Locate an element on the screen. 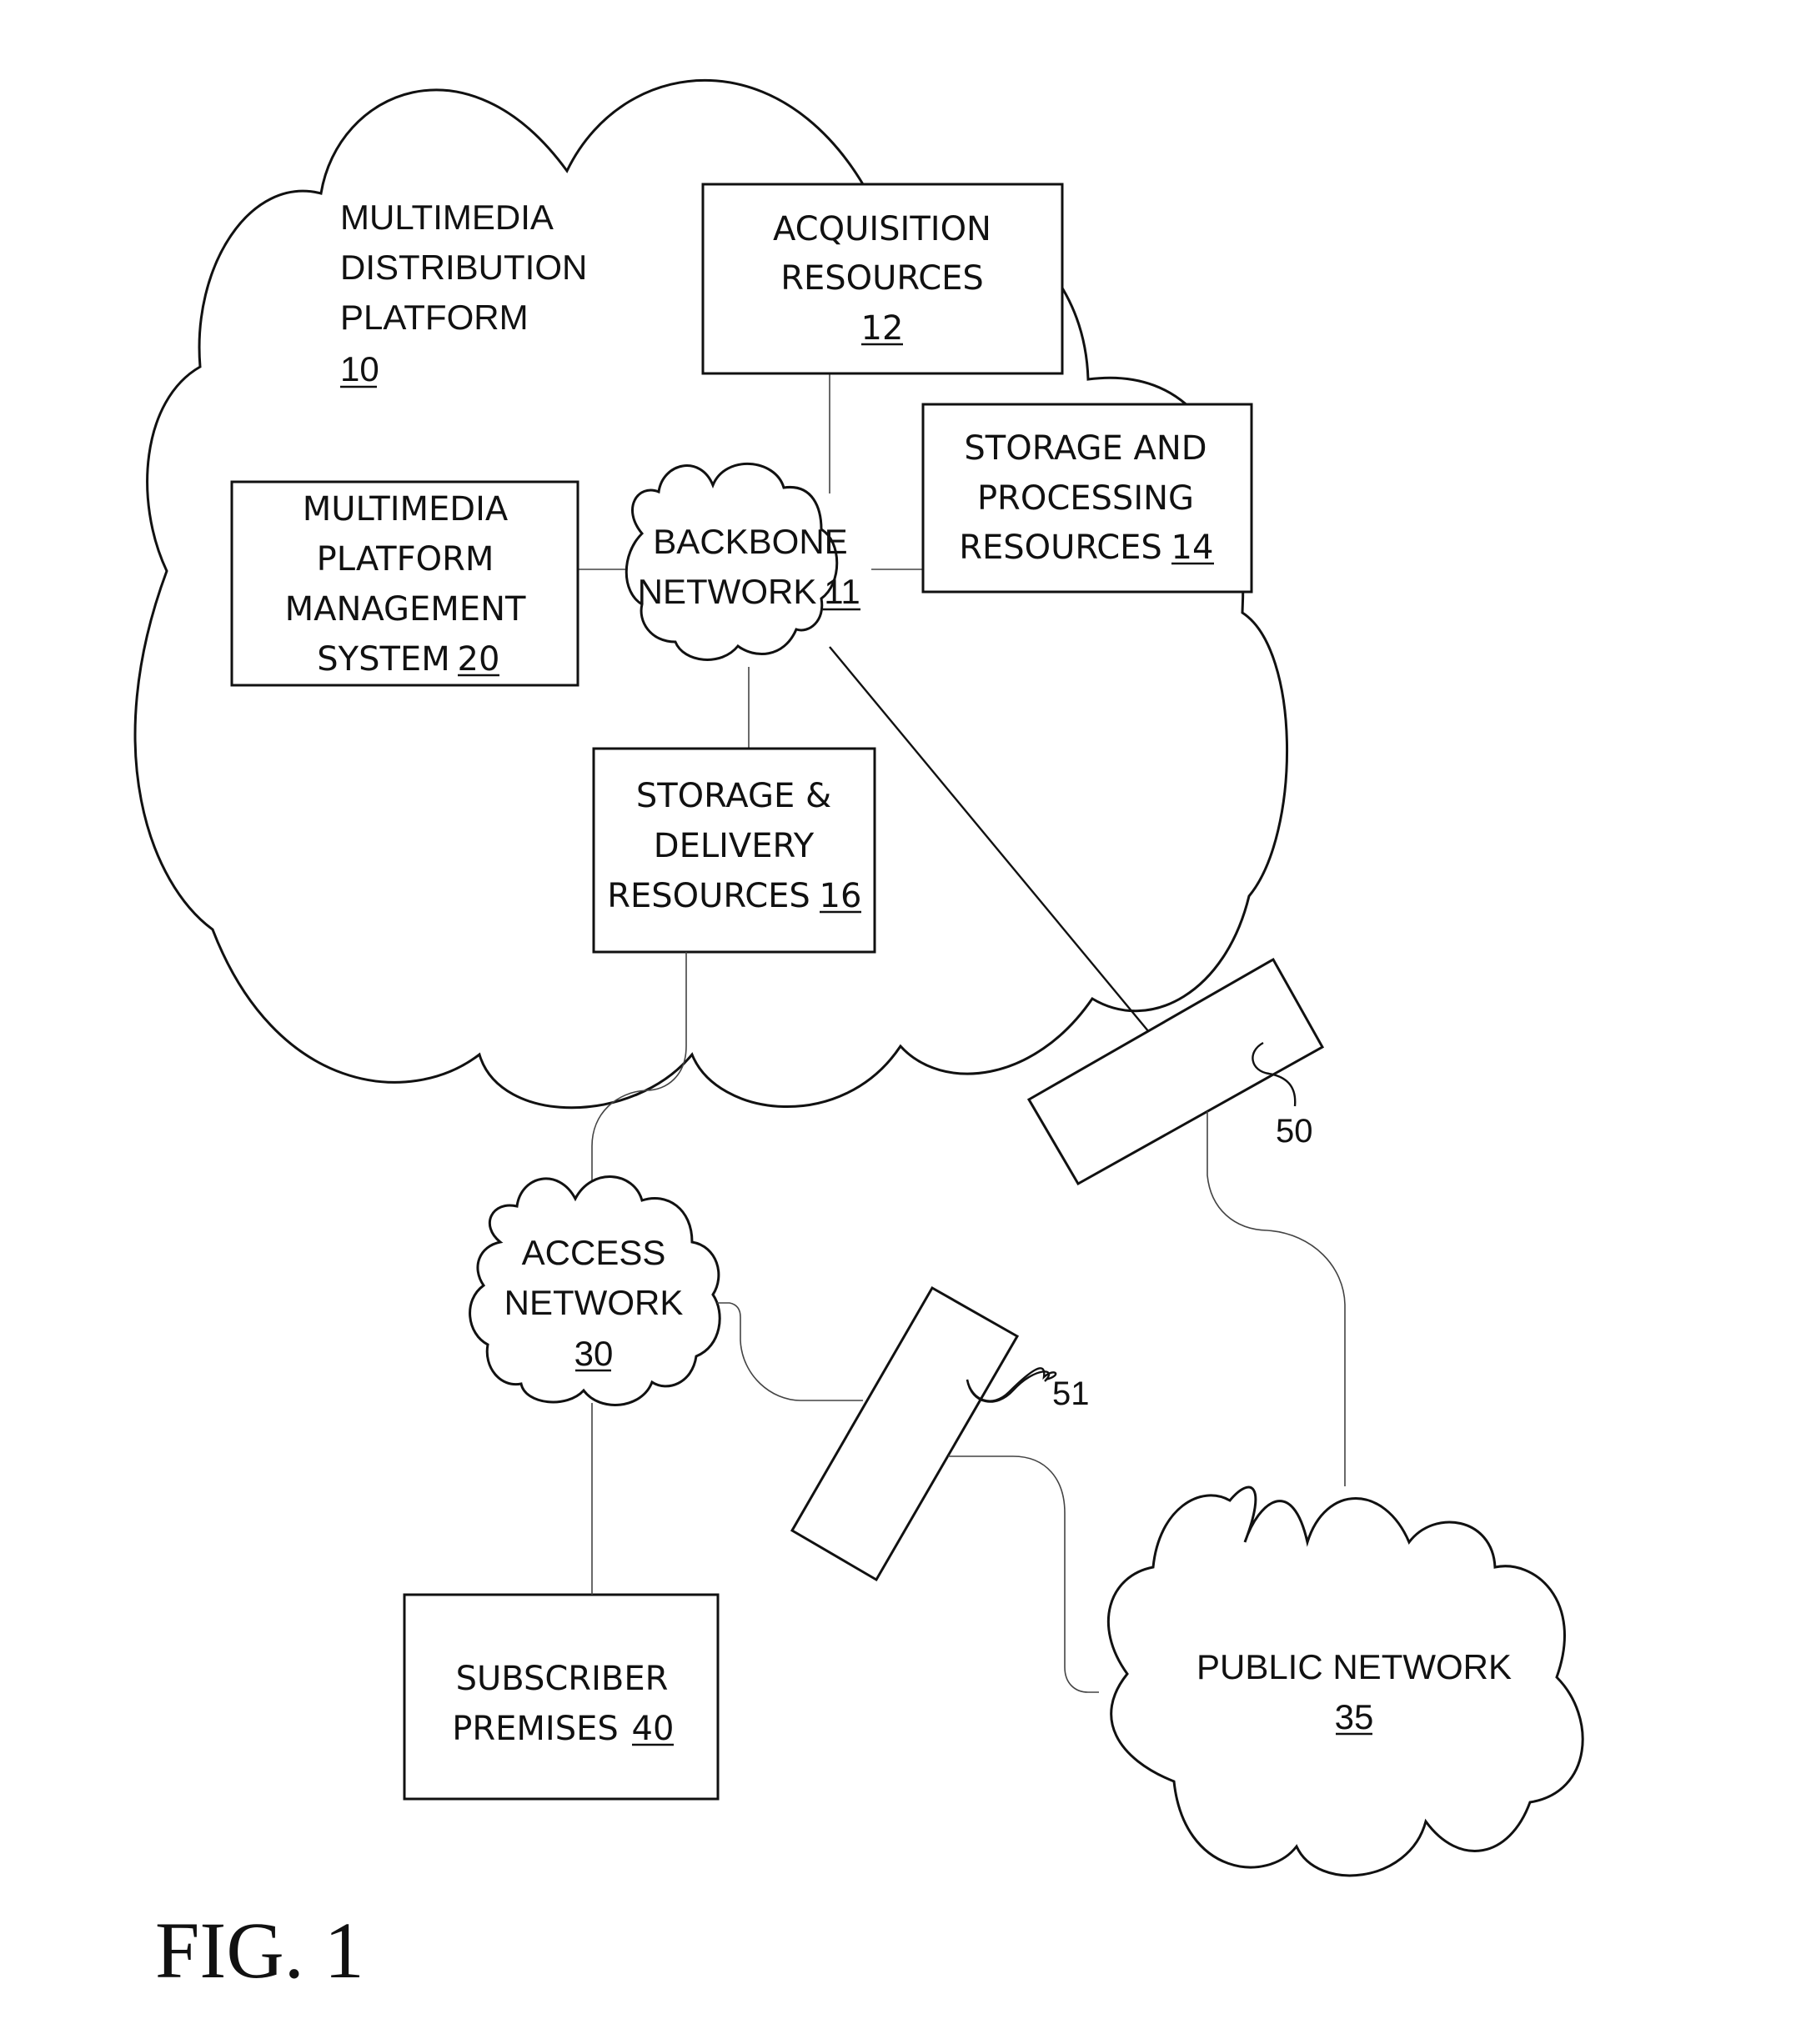  subscriber-line-2: PREMISES is located at coordinates (535, 1729).